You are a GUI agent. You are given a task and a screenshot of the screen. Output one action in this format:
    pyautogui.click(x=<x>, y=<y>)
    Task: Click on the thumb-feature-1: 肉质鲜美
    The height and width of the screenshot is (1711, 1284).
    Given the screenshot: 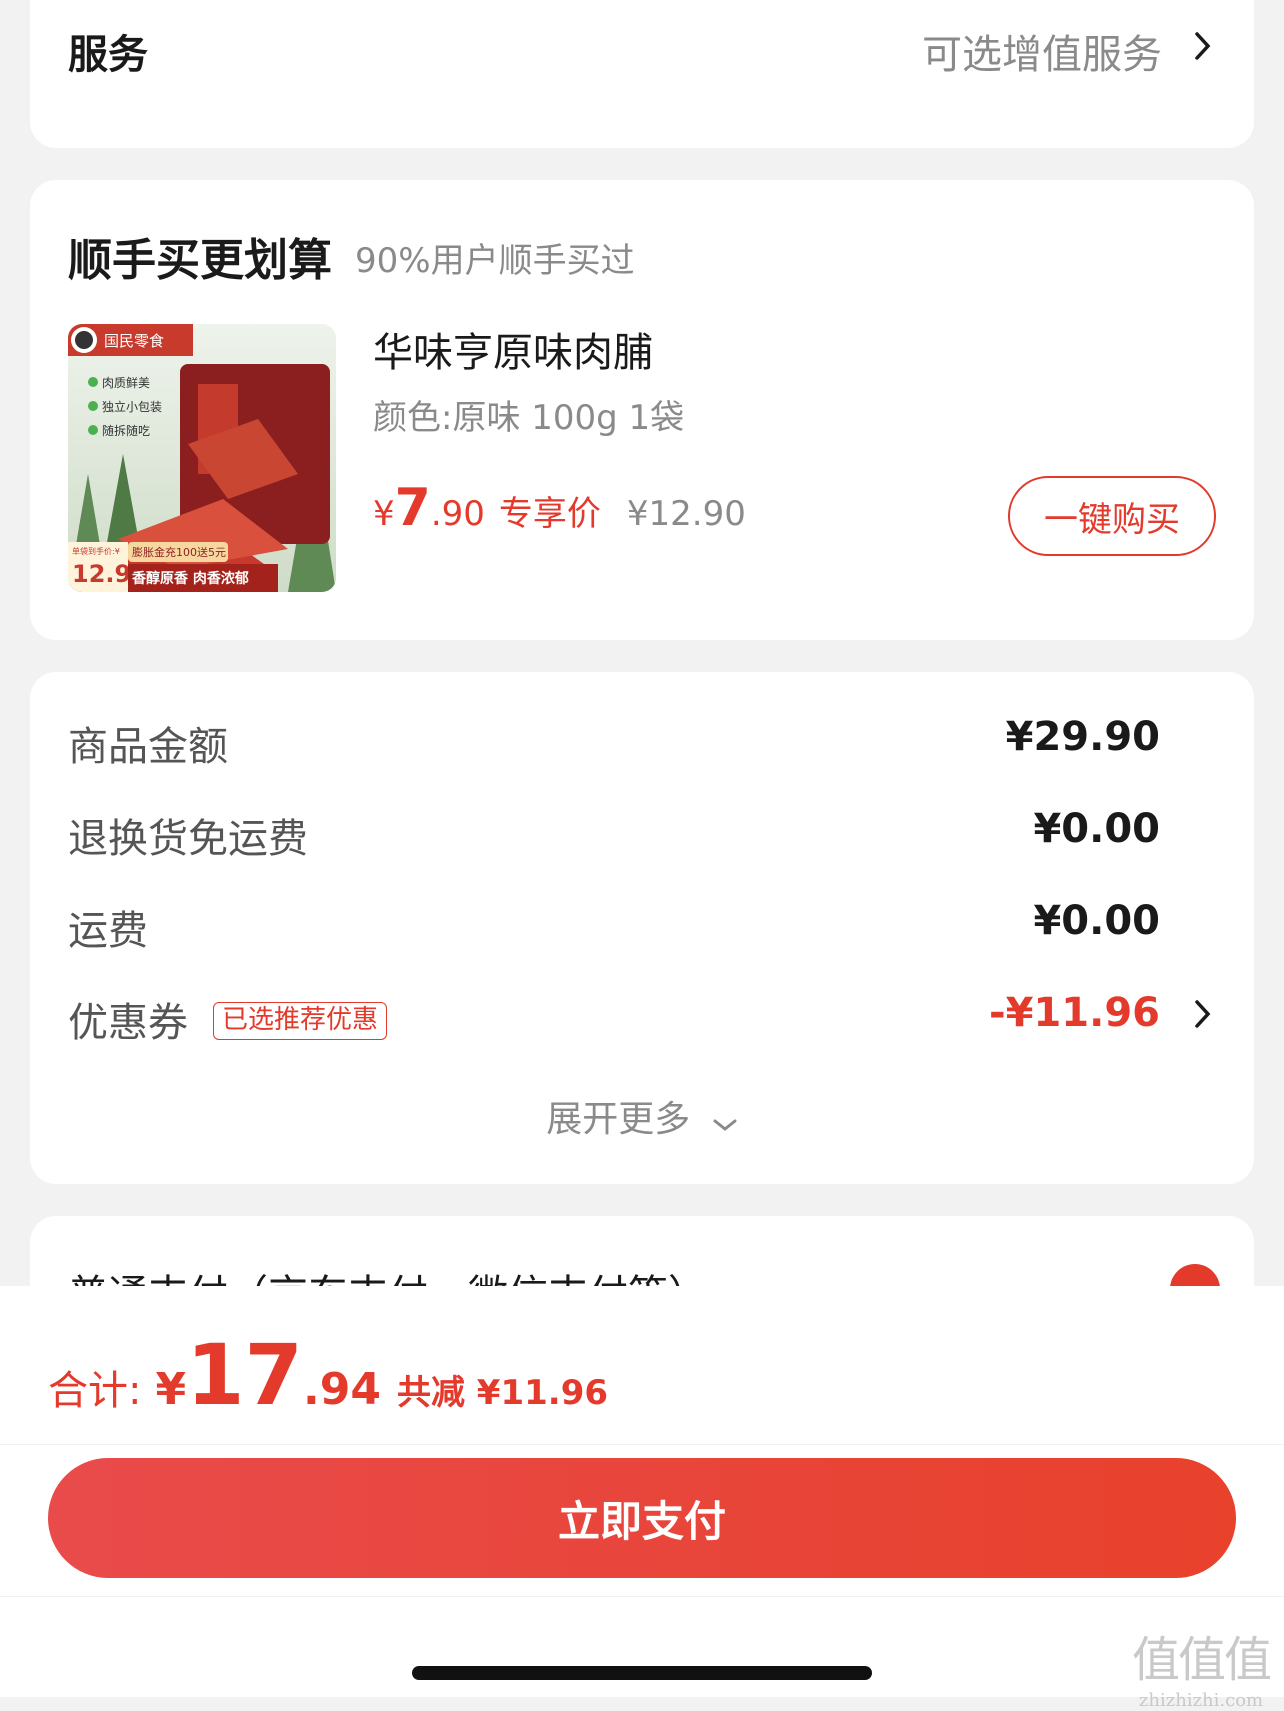 What is the action you would take?
    pyautogui.click(x=126, y=383)
    